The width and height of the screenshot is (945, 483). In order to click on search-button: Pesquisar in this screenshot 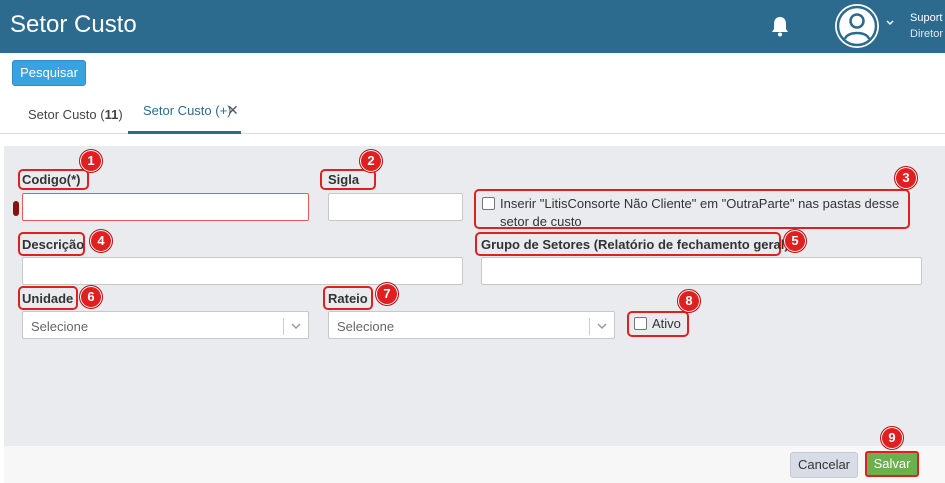, I will do `click(49, 73)`.